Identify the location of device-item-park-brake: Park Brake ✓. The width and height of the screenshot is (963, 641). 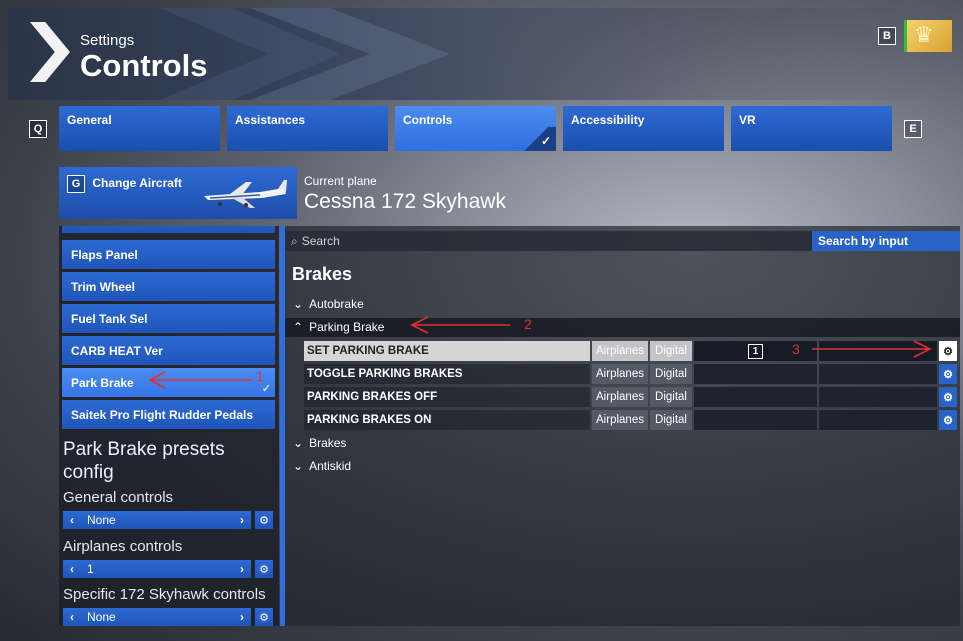
(168, 382).